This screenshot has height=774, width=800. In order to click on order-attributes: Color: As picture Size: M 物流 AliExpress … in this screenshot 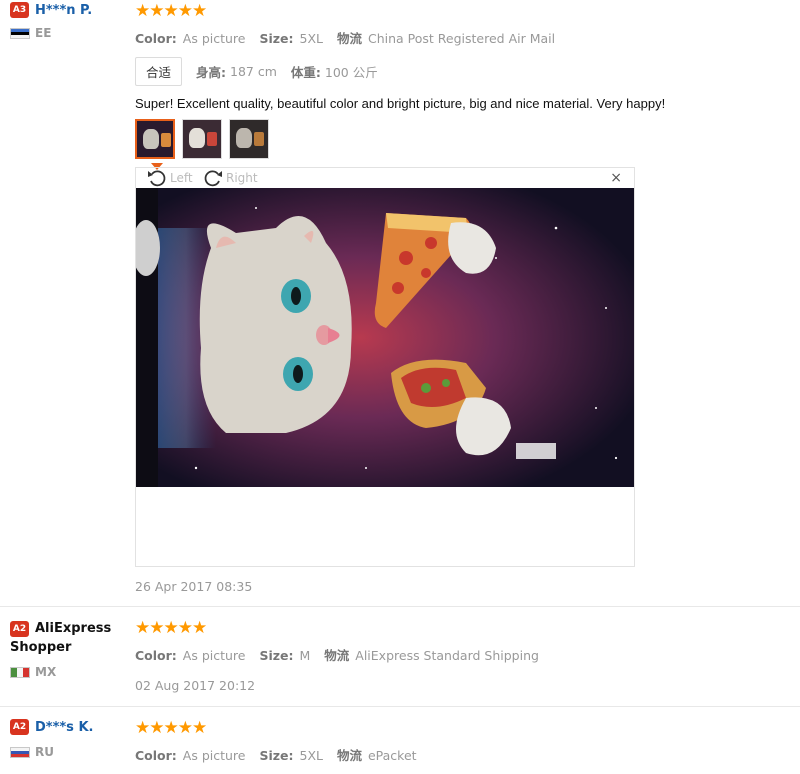, I will do `click(460, 654)`.